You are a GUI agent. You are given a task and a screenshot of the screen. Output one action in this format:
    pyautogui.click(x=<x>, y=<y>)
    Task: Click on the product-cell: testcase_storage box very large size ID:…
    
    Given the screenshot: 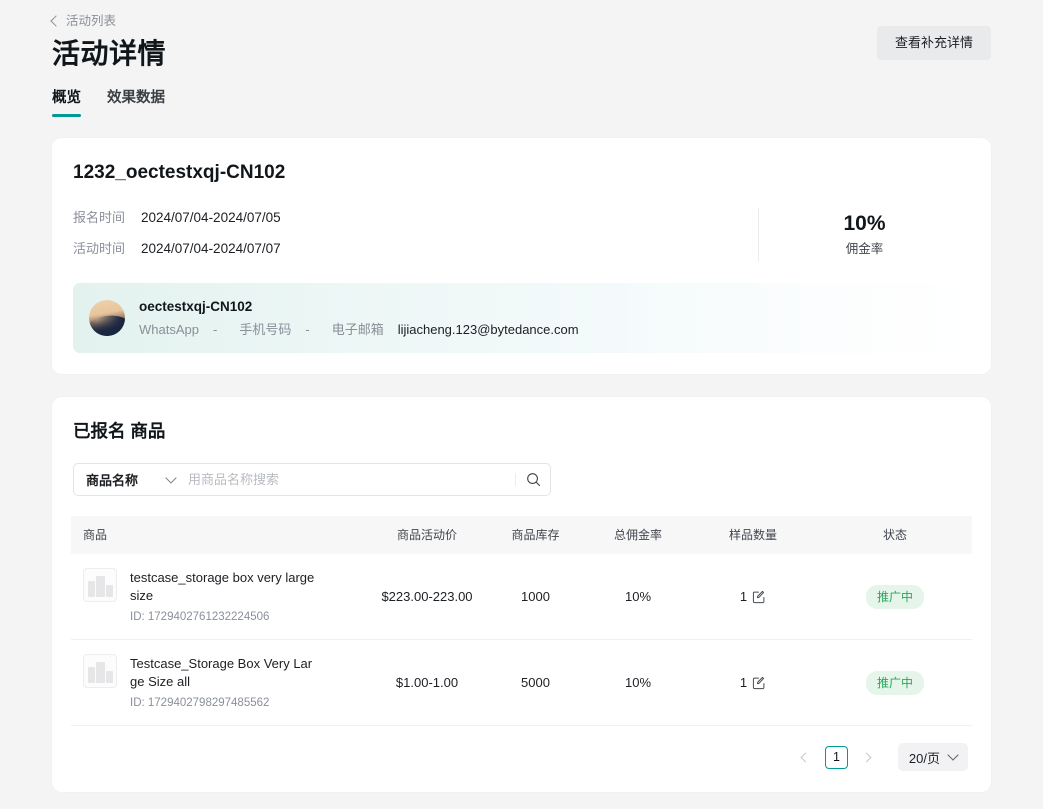 What is the action you would take?
    pyautogui.click(x=221, y=597)
    